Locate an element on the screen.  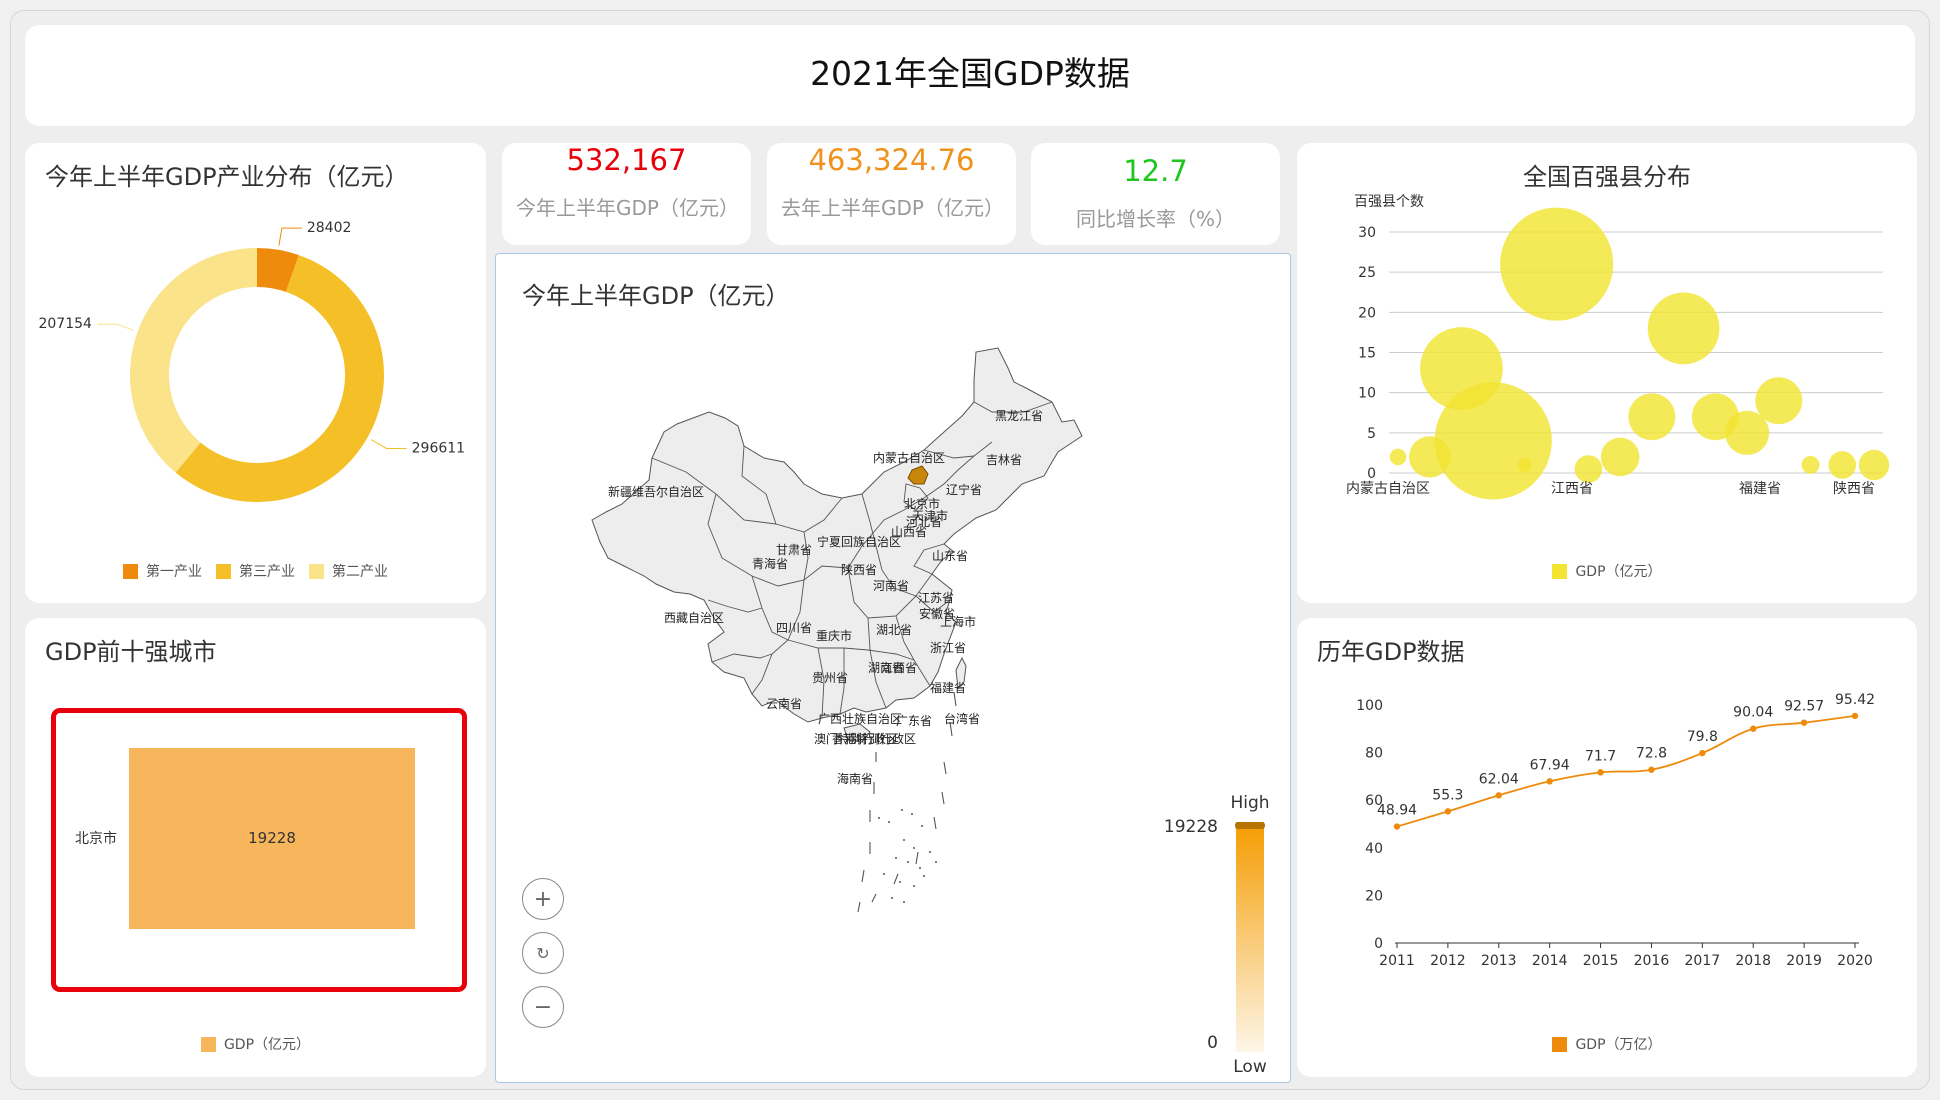
slice-value-label: 207154 is located at coordinates (65, 324).